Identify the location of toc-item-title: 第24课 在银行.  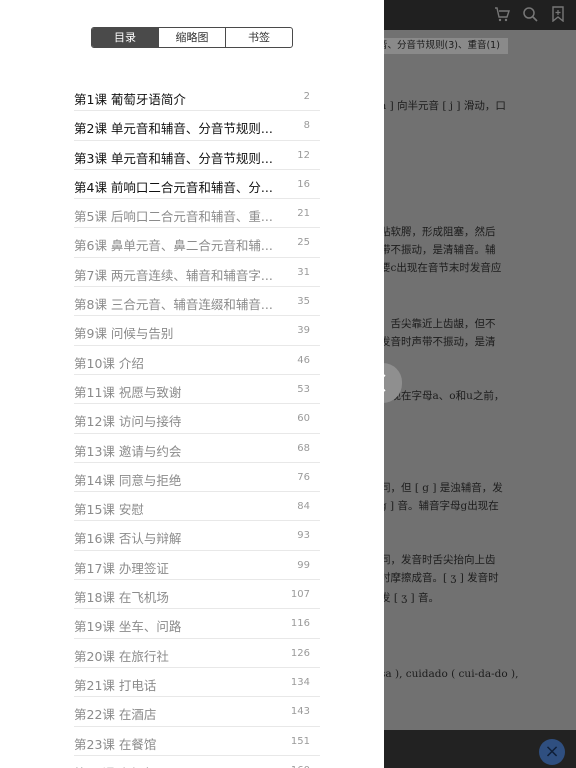
(180, 765).